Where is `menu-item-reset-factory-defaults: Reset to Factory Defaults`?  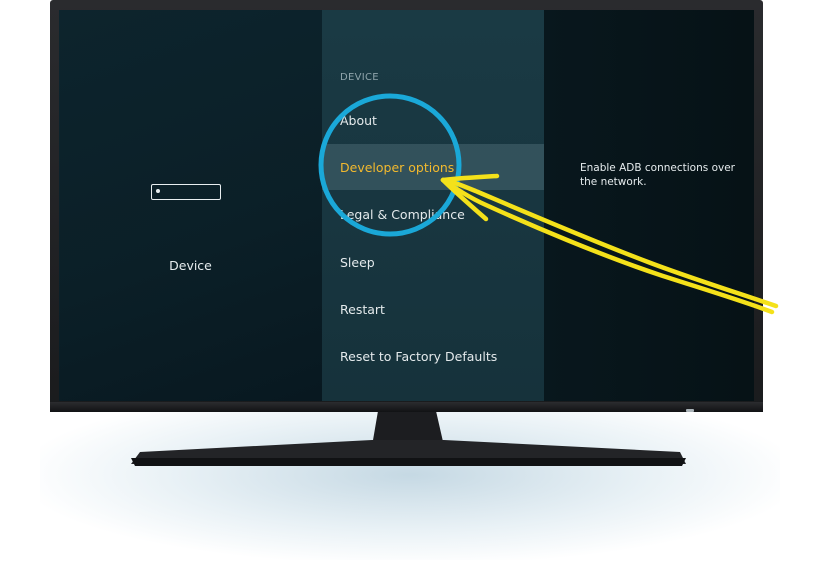 menu-item-reset-factory-defaults: Reset to Factory Defaults is located at coordinates (433, 356).